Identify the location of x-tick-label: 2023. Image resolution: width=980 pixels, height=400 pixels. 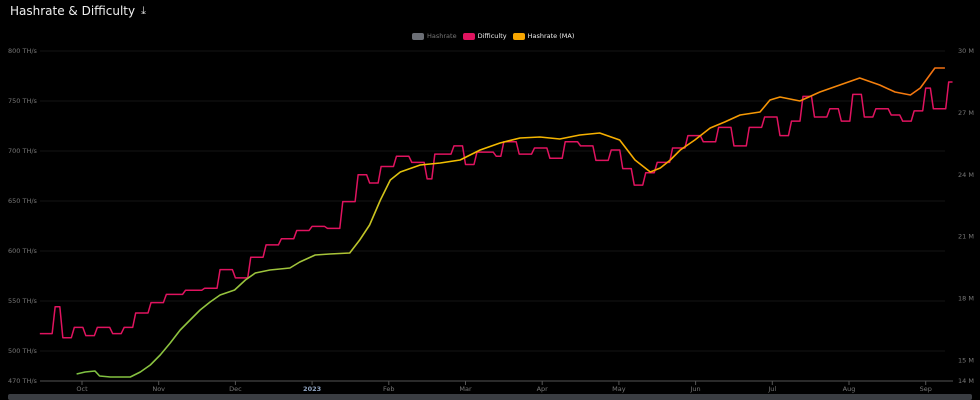
(312, 389).